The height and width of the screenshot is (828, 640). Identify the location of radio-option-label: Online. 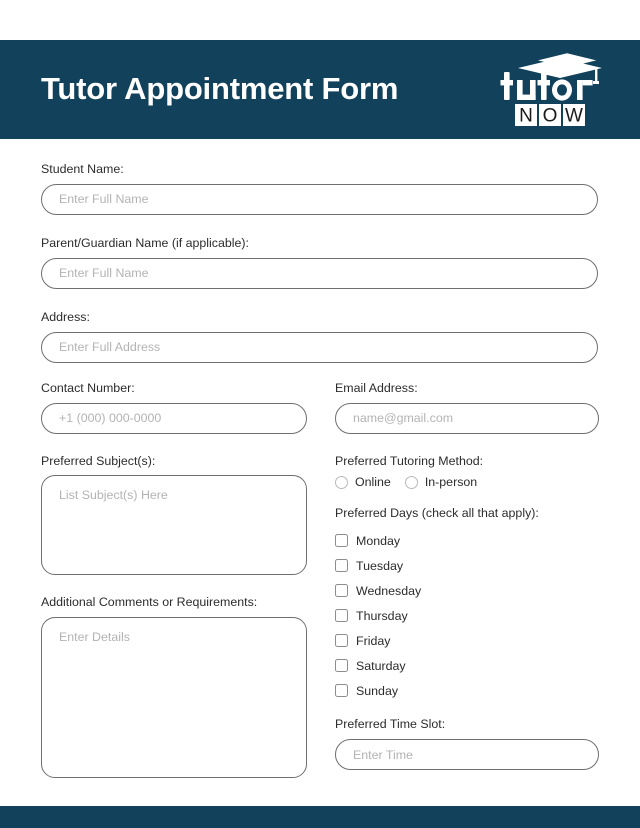
(373, 482).